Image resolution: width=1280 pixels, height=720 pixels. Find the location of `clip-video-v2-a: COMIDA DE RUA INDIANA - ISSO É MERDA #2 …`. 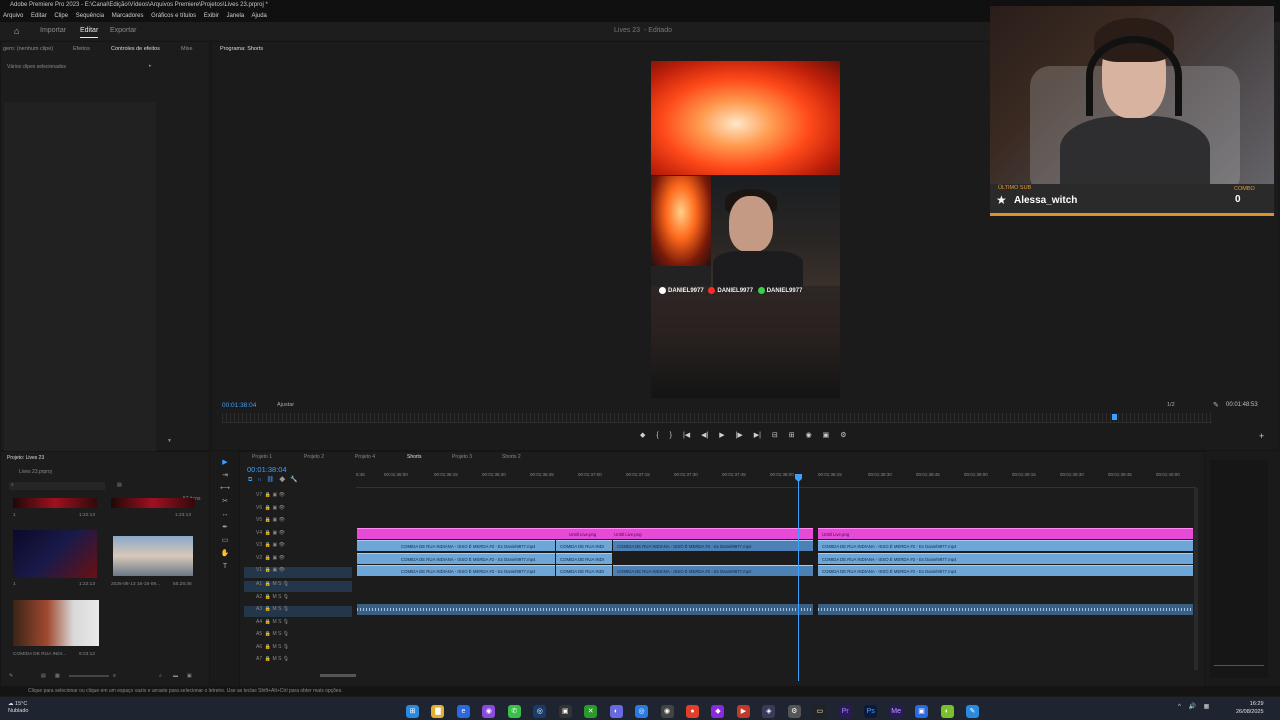

clip-video-v2-a: COMIDA DE RUA INDIANA - ISSO É MERDA #2 … is located at coordinates (456, 558).